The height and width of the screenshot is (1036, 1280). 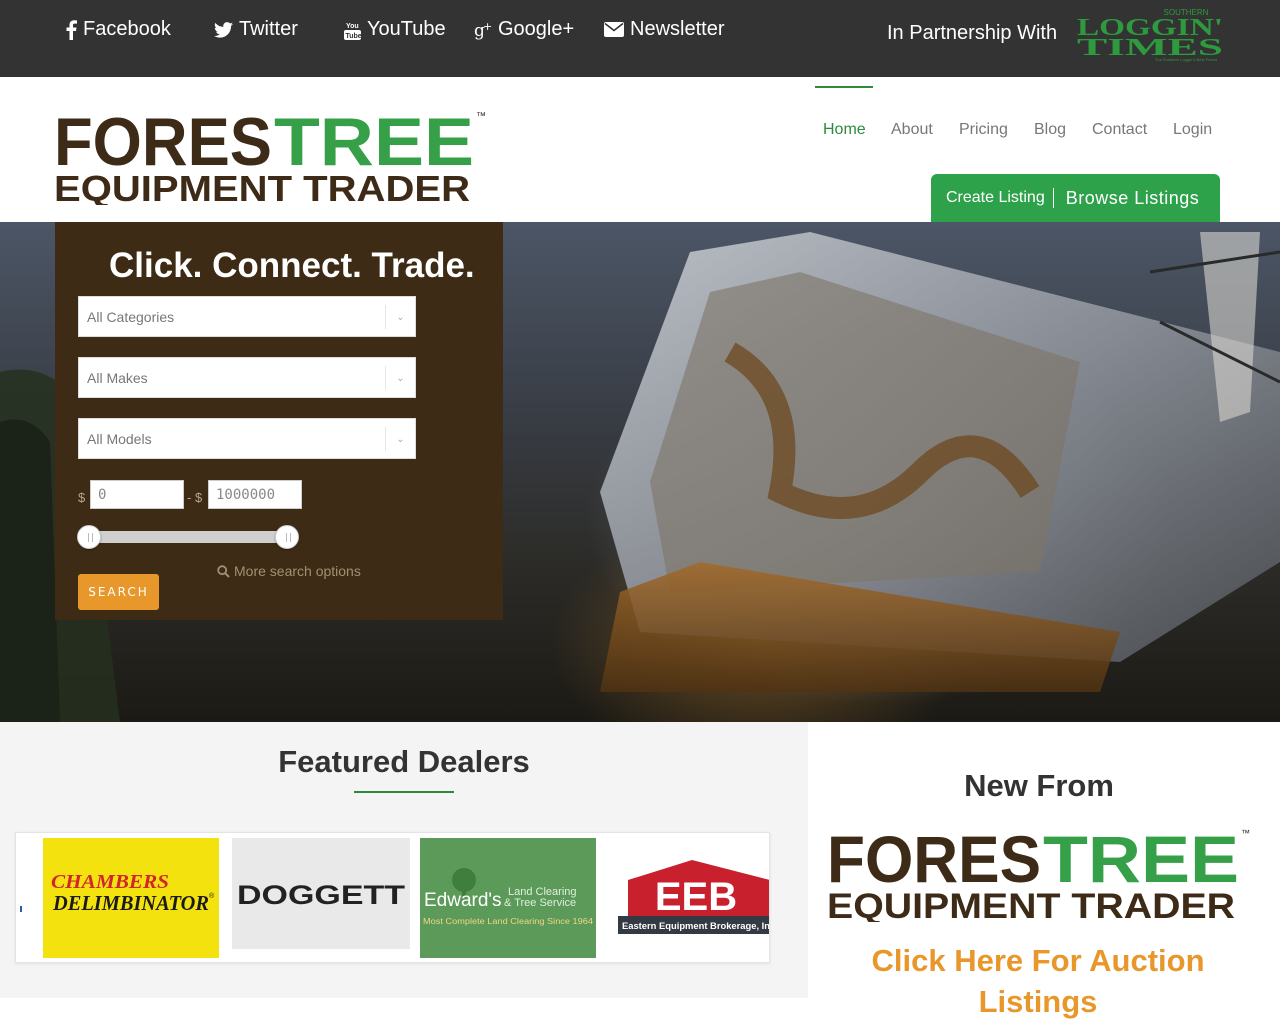 I want to click on svg-text: You, so click(x=352, y=26).